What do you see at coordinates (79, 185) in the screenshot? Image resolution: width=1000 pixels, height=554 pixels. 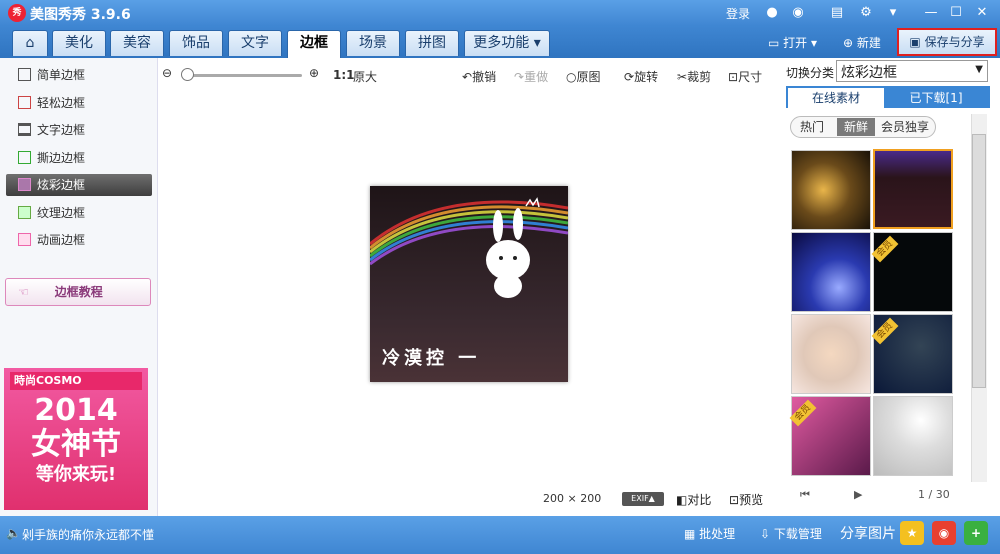 I see `sidebar-item-colorful-frame: 炫彩边框` at bounding box center [79, 185].